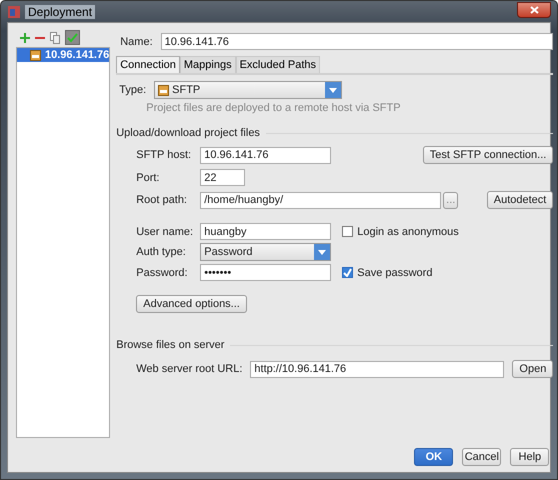 The height and width of the screenshot is (480, 558). What do you see at coordinates (321, 200) in the screenshot?
I see `input-field: /home/huangby/` at bounding box center [321, 200].